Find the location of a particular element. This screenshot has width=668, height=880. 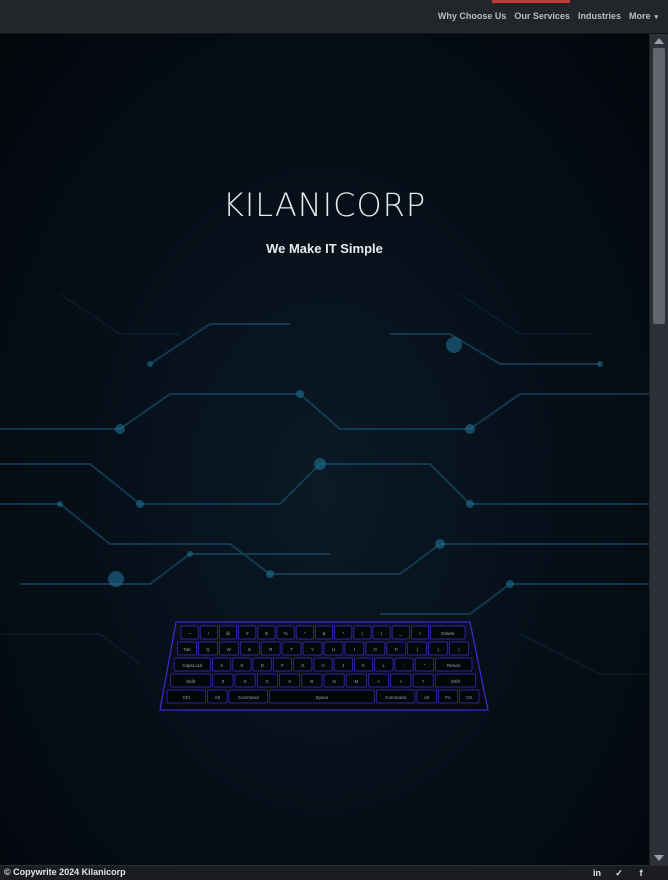

keyboard-key-label: | is located at coordinates (458, 649).